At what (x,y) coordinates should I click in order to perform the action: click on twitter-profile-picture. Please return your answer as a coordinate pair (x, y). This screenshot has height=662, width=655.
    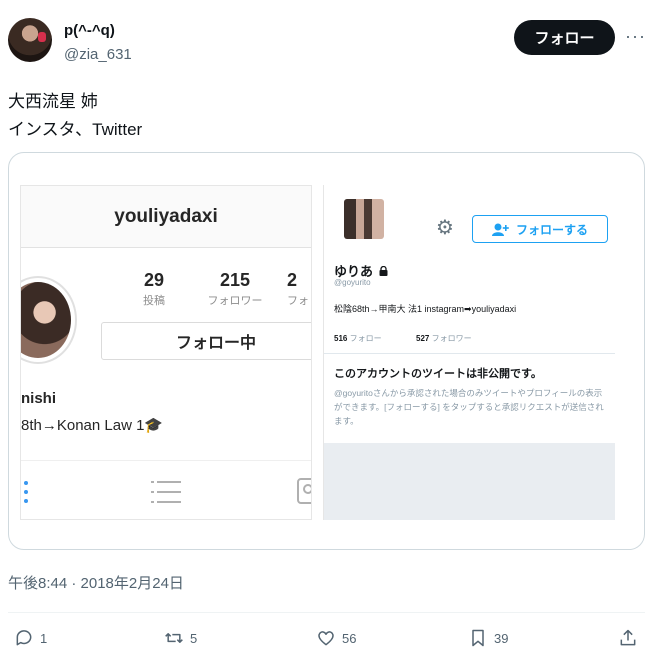
    Looking at the image, I should click on (364, 219).